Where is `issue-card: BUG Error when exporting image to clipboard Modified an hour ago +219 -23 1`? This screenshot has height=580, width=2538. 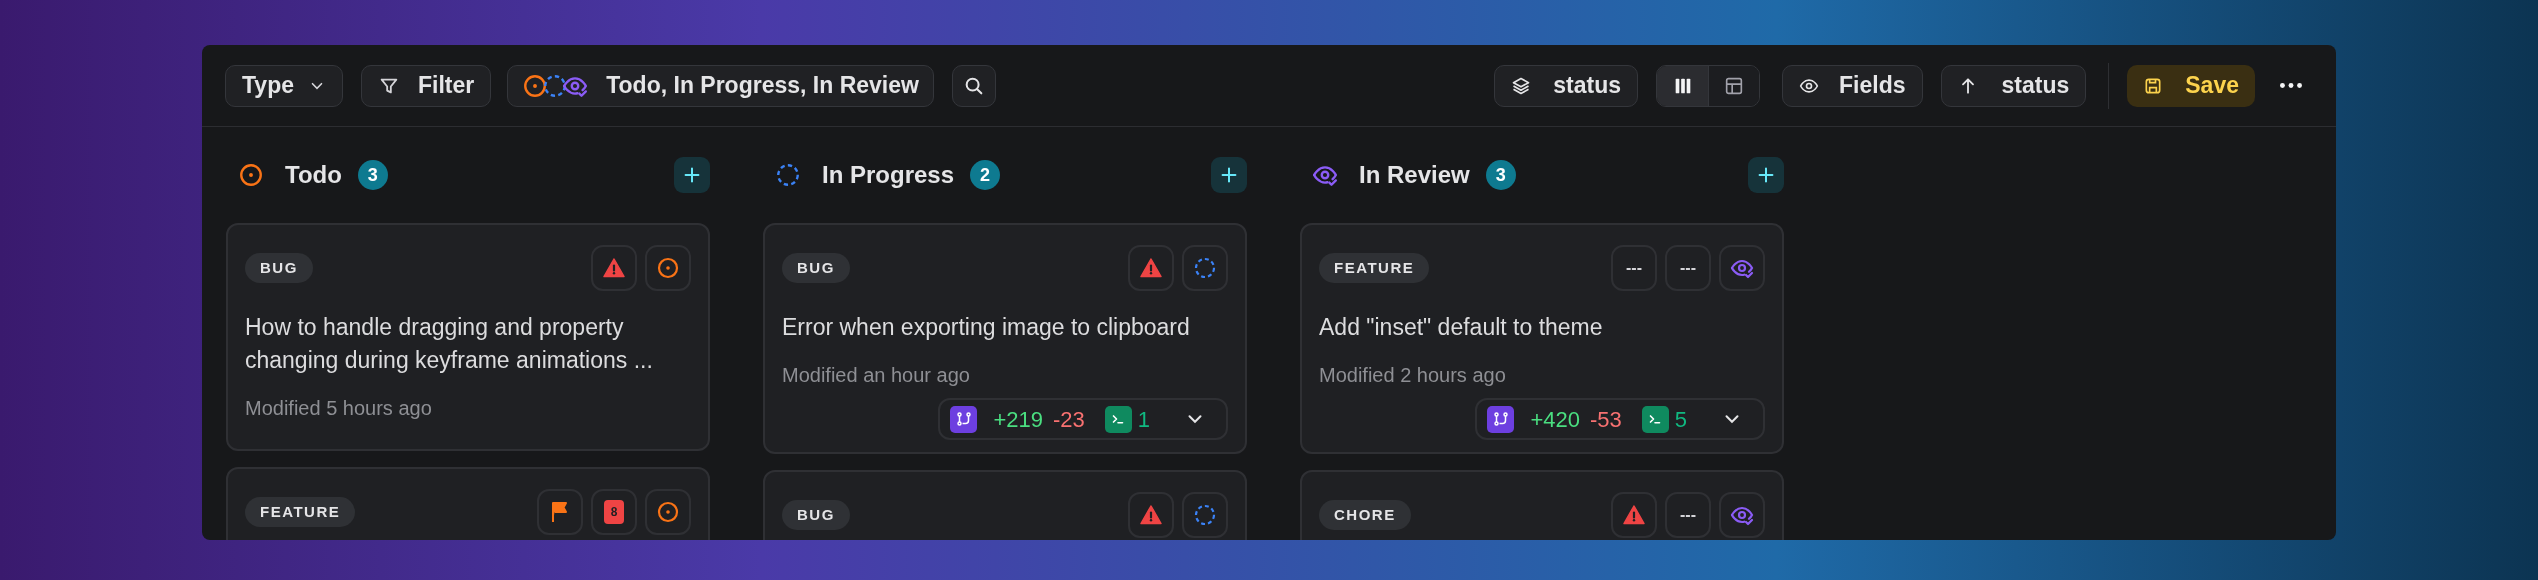 issue-card: BUG Error when exporting image to clipboard Modified an hour ago +219 -23 1 is located at coordinates (1005, 338).